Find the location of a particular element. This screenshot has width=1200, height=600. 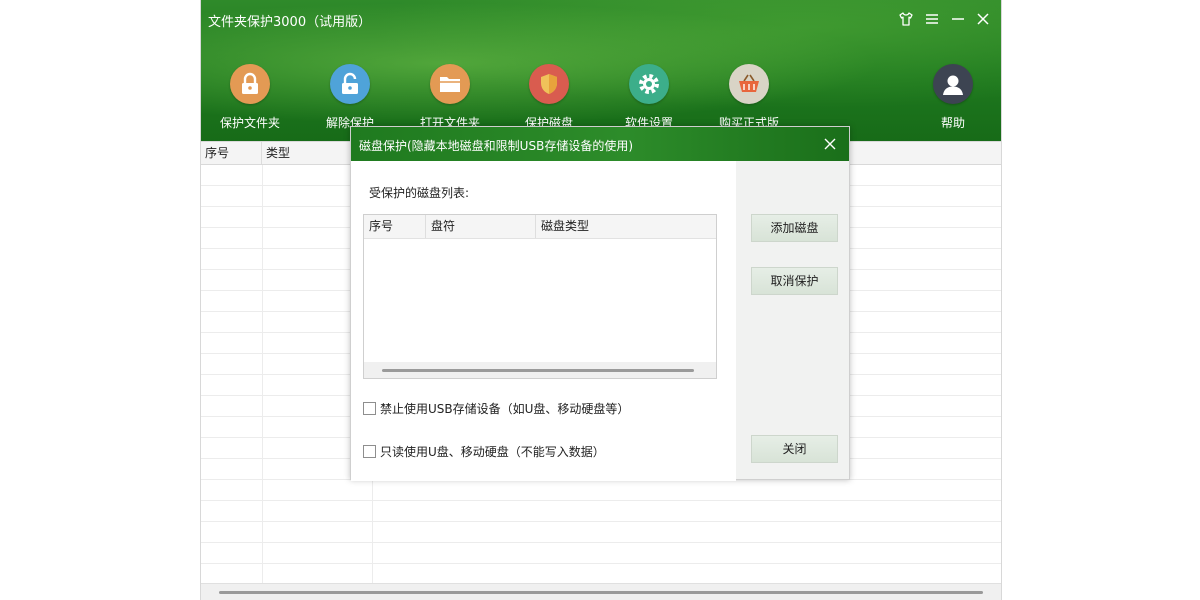

dialog-button-panel: 添加磁盘 取消保护 关闭 is located at coordinates (792, 320).